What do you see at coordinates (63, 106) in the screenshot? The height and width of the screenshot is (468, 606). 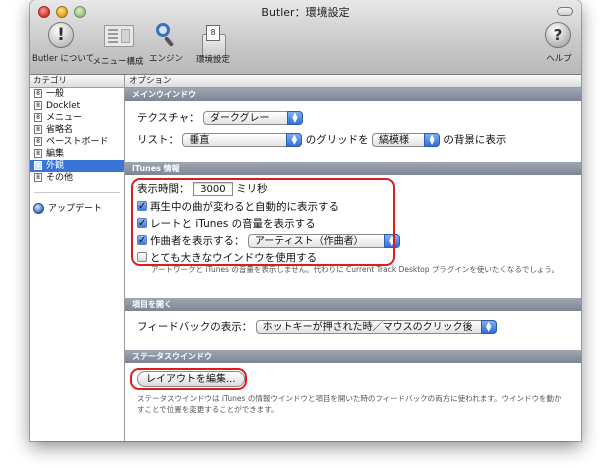 I see `sidebar-item-label: Docklet` at bounding box center [63, 106].